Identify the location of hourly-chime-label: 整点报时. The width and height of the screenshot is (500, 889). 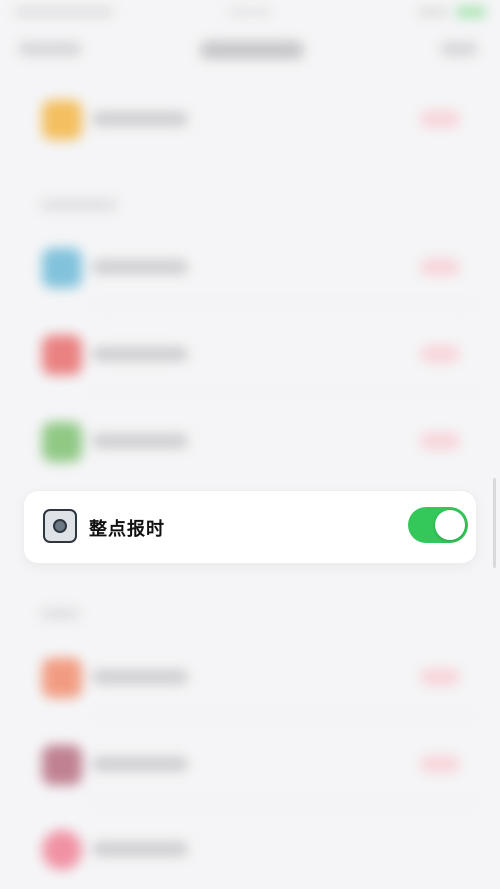
(127, 529).